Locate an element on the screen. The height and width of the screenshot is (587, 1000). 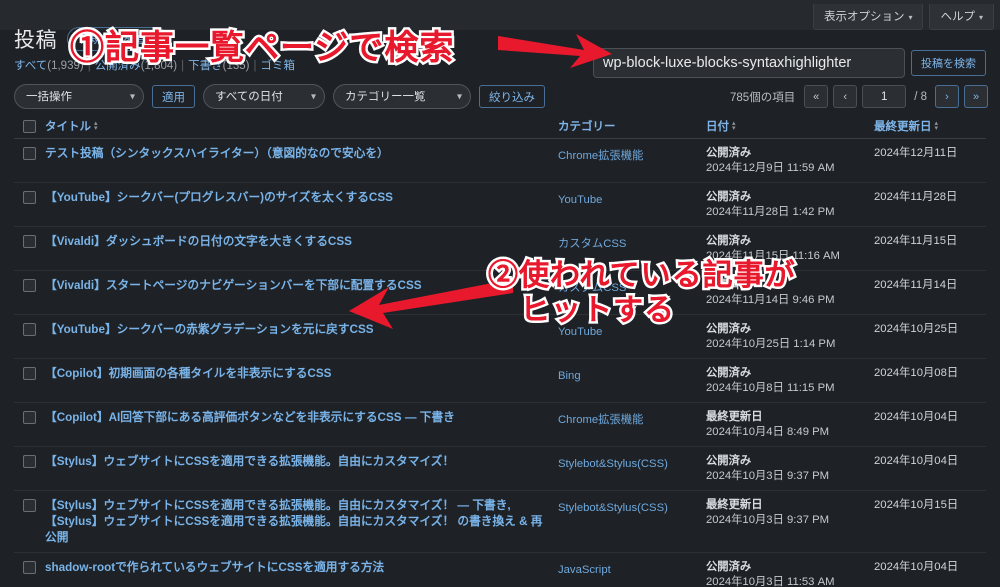
row-modified-cell: 2024年10月15日 is located at coordinates (930, 505).